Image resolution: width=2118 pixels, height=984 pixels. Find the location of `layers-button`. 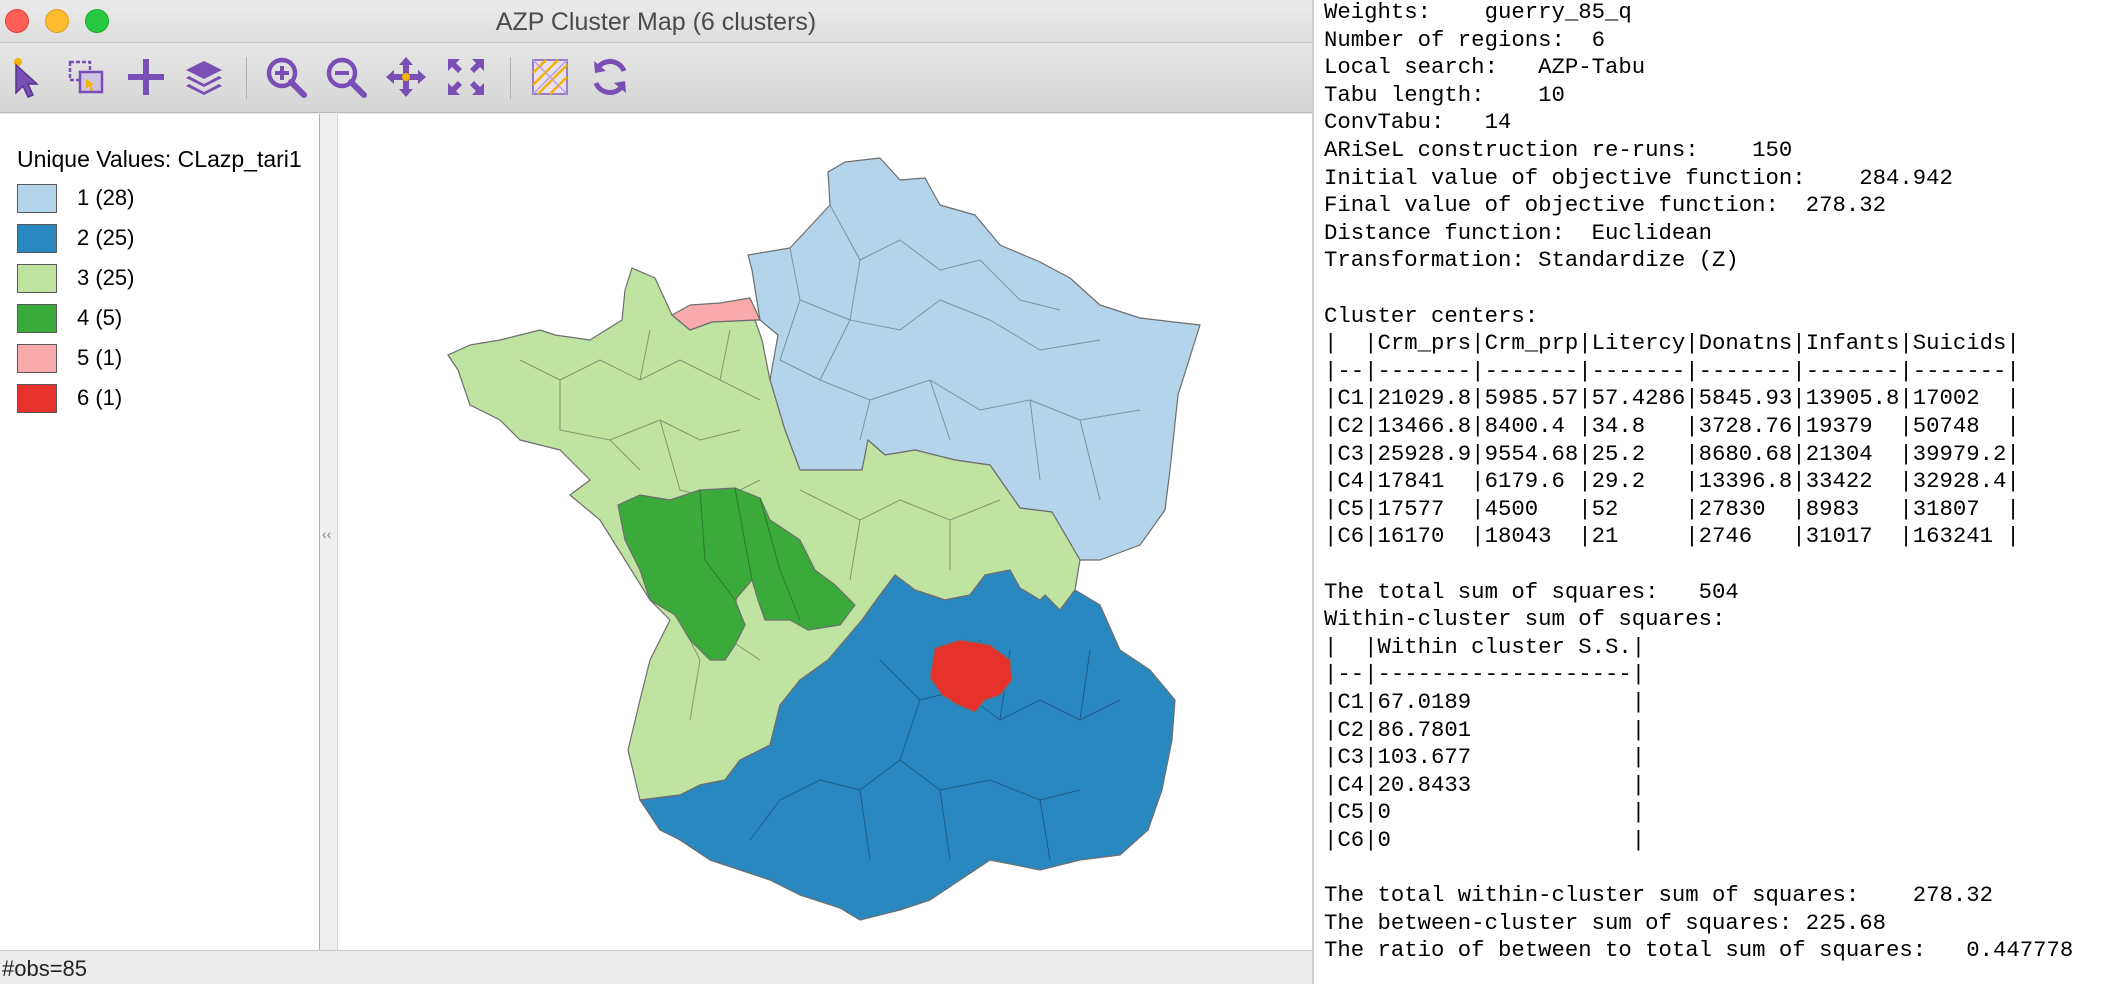

layers-button is located at coordinates (204, 77).